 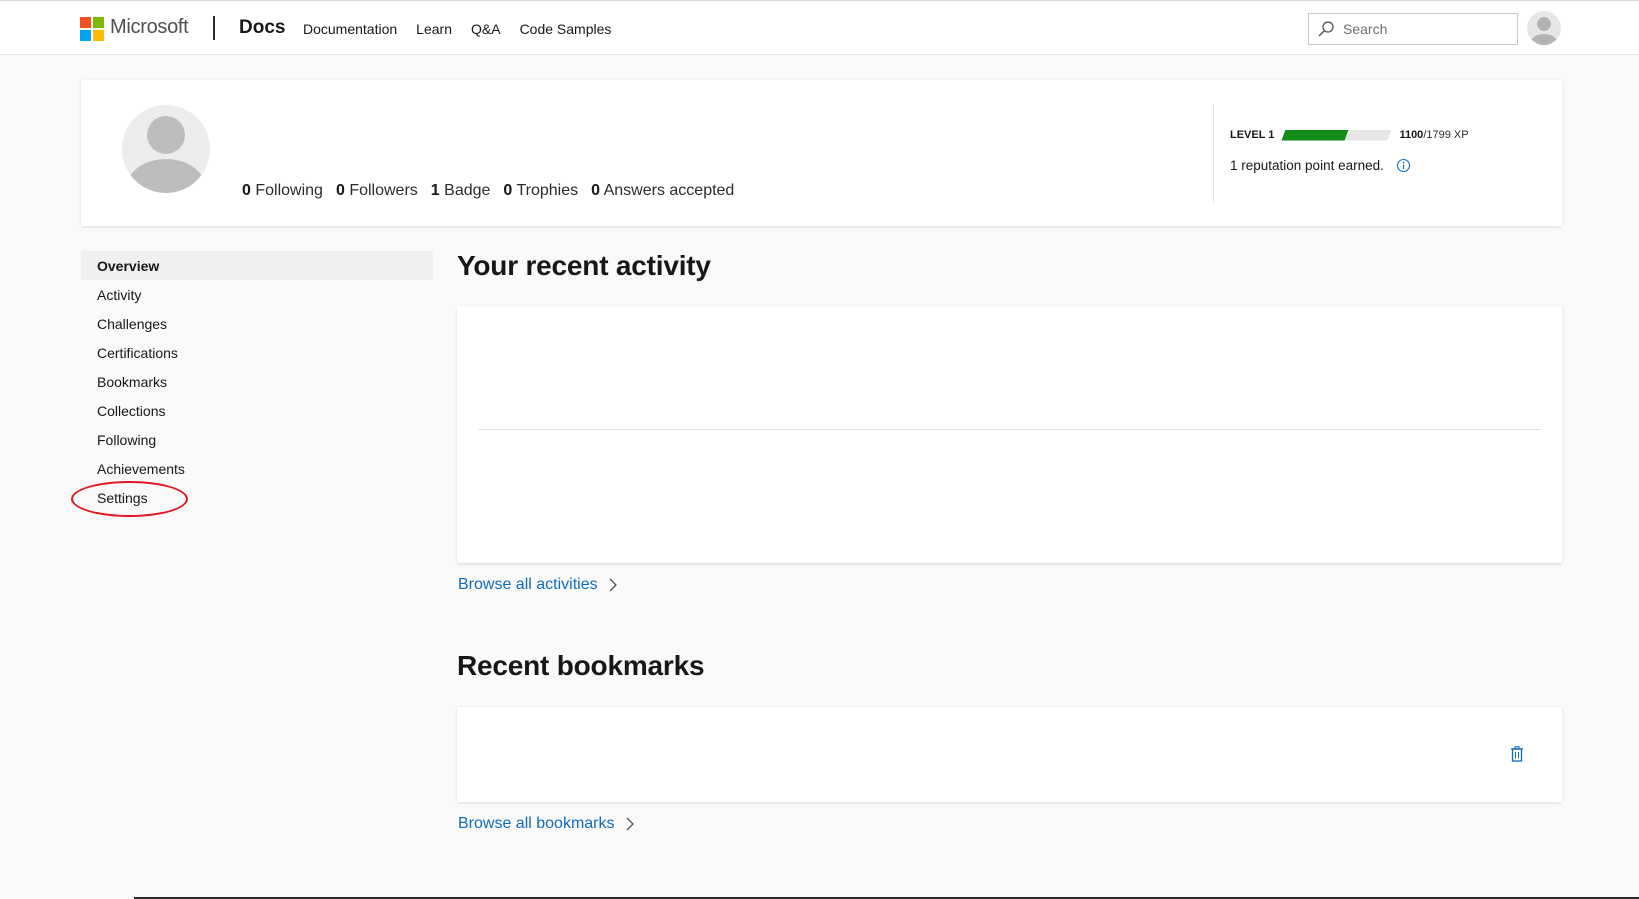 What do you see at coordinates (257, 439) in the screenshot?
I see `sidebar-item-following: Following` at bounding box center [257, 439].